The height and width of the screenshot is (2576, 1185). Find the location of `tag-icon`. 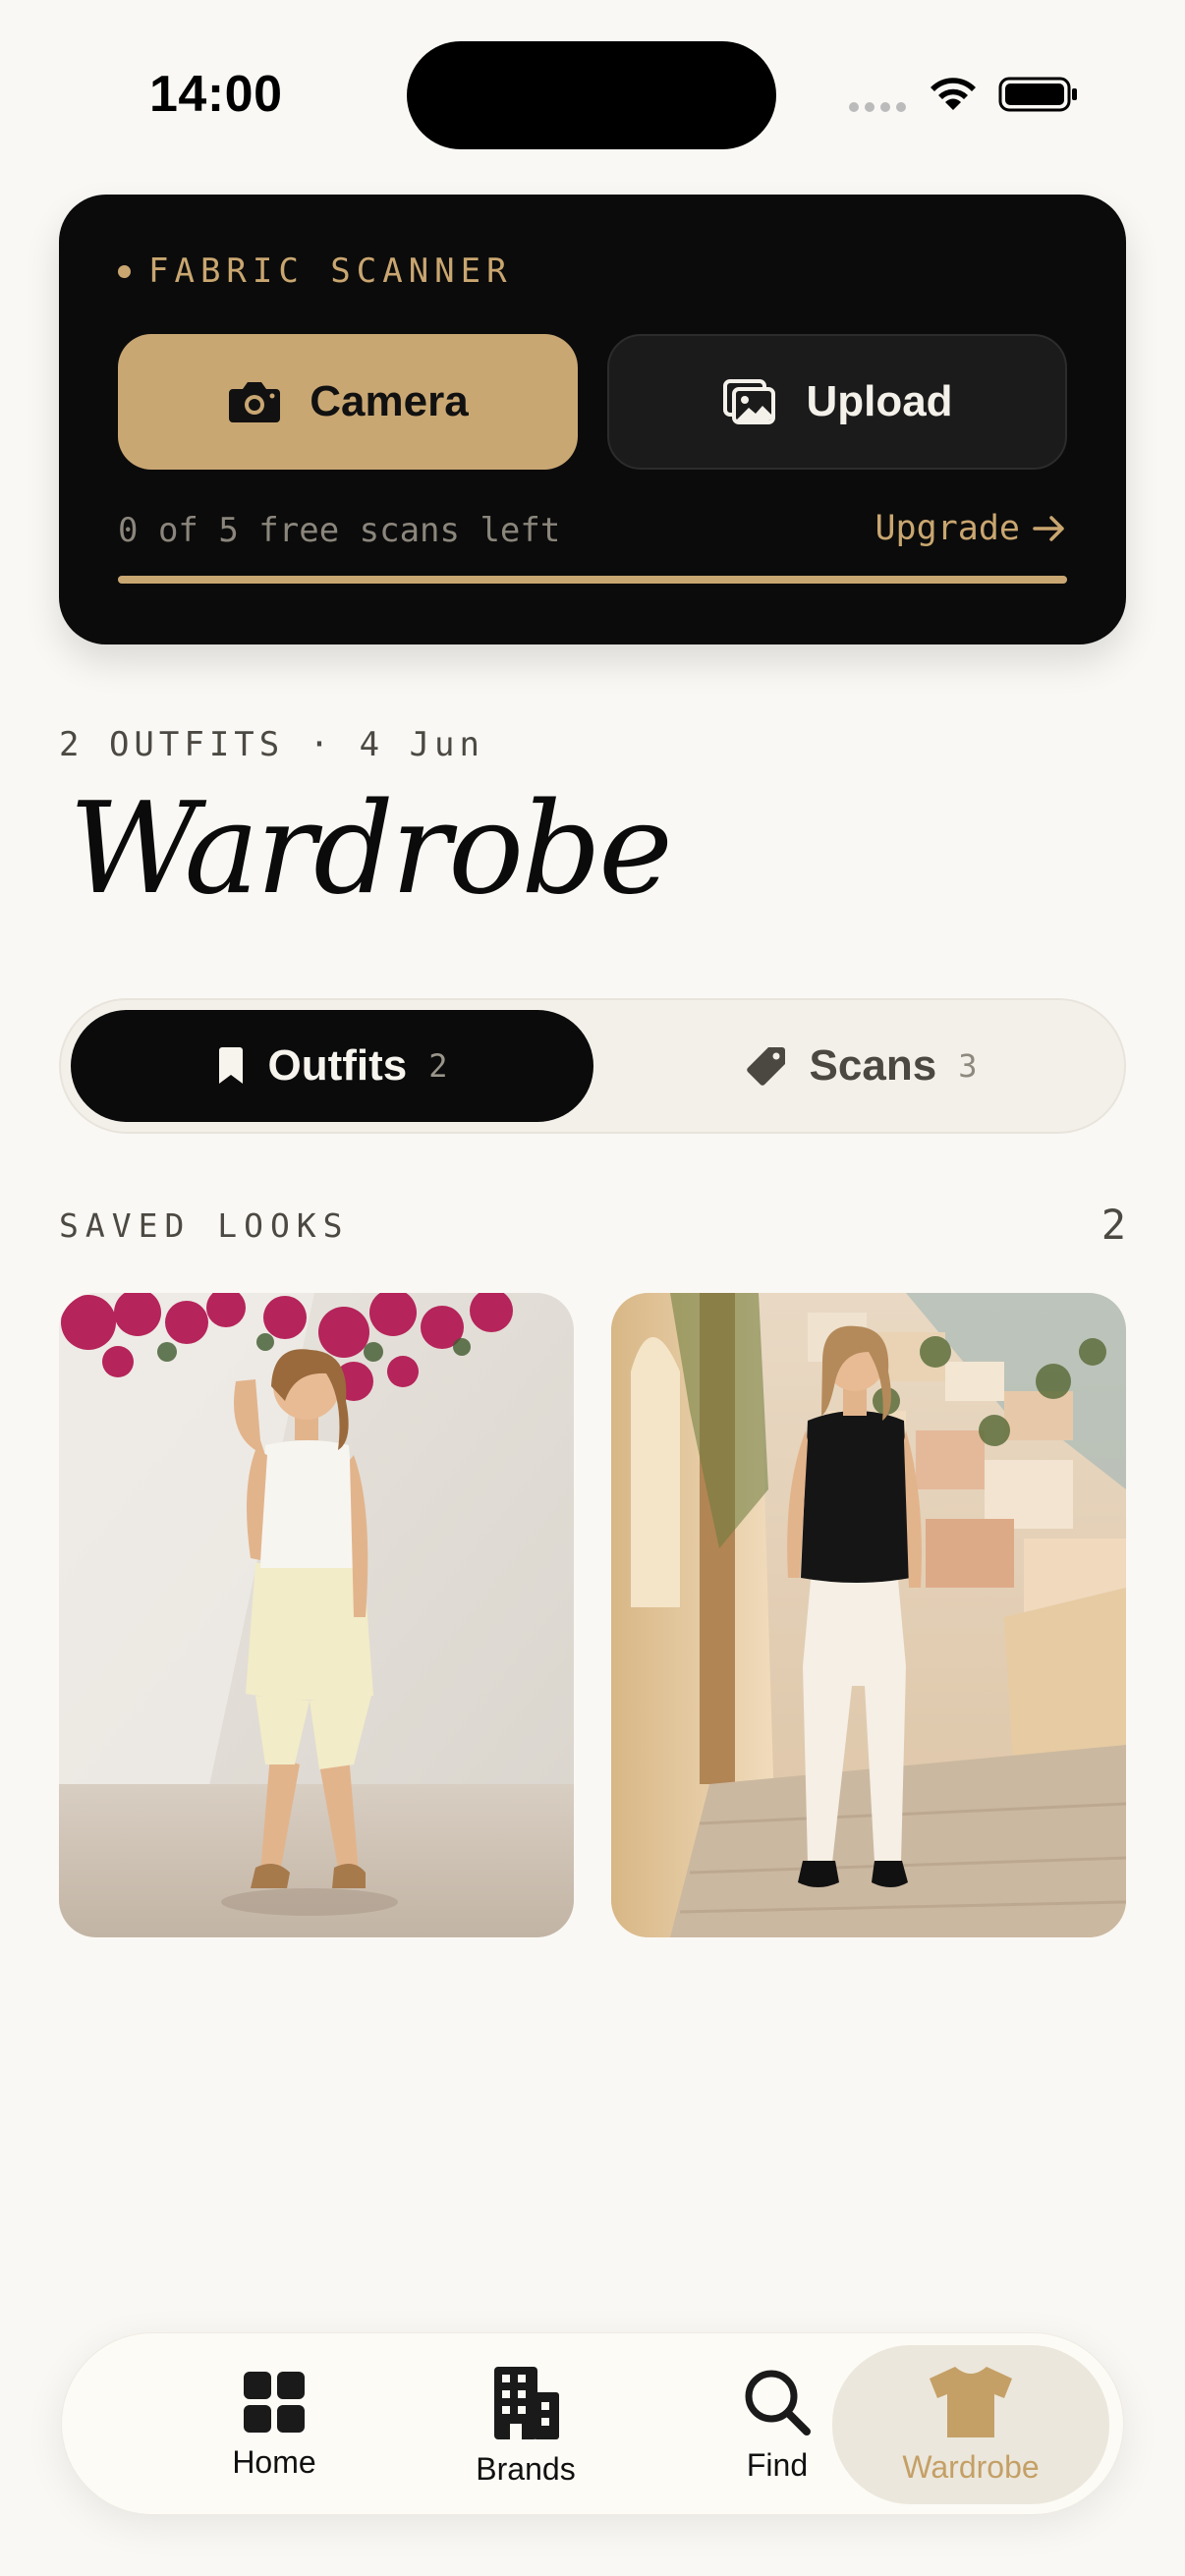

tag-icon is located at coordinates (766, 1066).